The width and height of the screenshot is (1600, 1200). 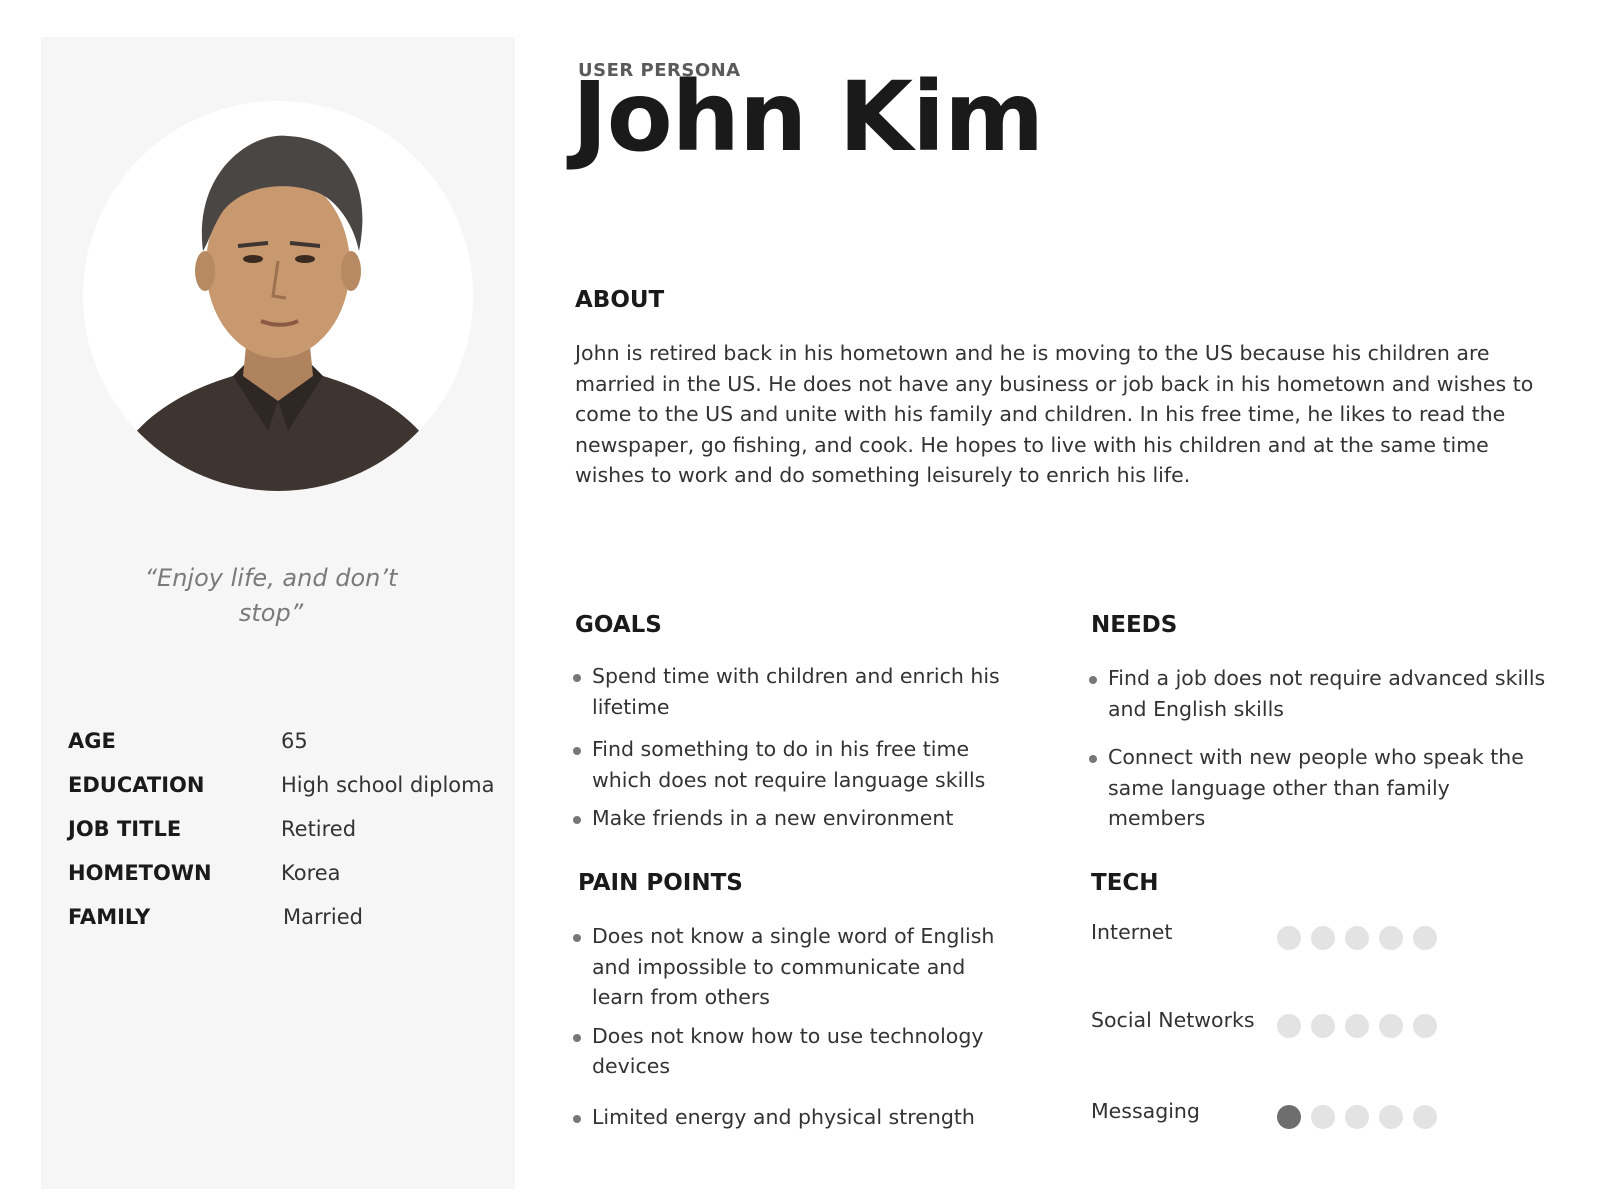 What do you see at coordinates (271, 595) in the screenshot?
I see `persona-quote: “Enjoy life, and don’t stop”` at bounding box center [271, 595].